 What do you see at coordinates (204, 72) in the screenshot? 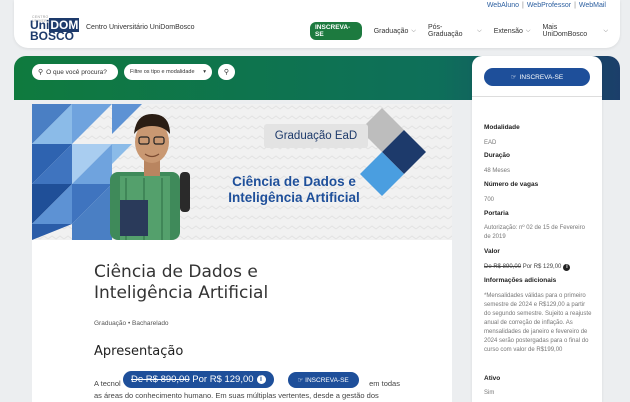
I see `chevron-down-icon: ▾` at bounding box center [204, 72].